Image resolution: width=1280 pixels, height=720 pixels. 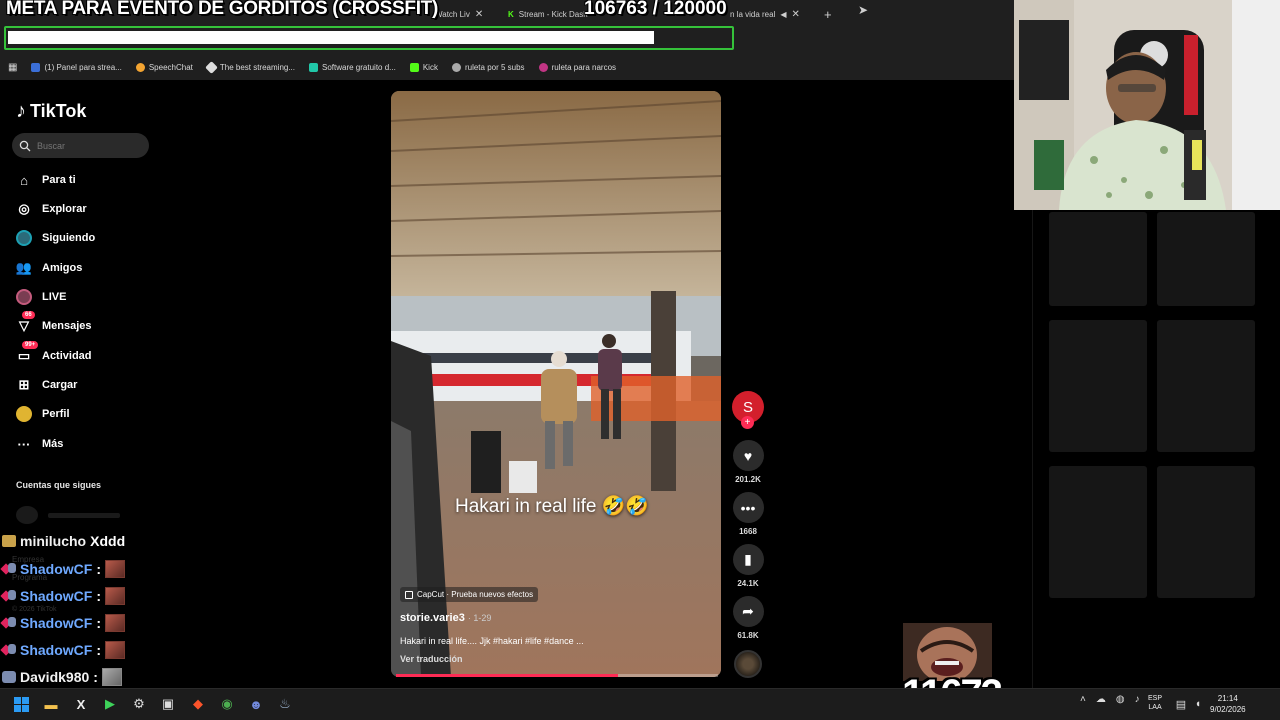 What do you see at coordinates (285, 704) in the screenshot?
I see `steam-icon: ♨` at bounding box center [285, 704].